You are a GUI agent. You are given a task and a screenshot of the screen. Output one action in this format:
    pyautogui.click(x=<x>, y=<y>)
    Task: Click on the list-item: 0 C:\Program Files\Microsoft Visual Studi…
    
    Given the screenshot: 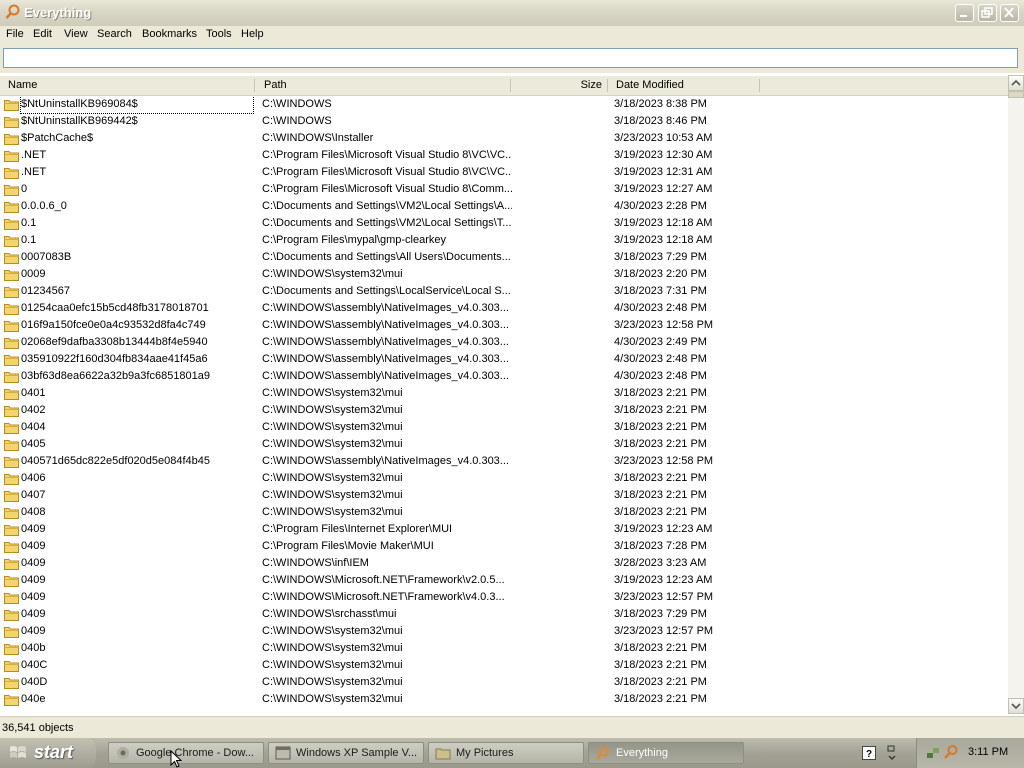 What is the action you would take?
    pyautogui.click(x=504, y=189)
    